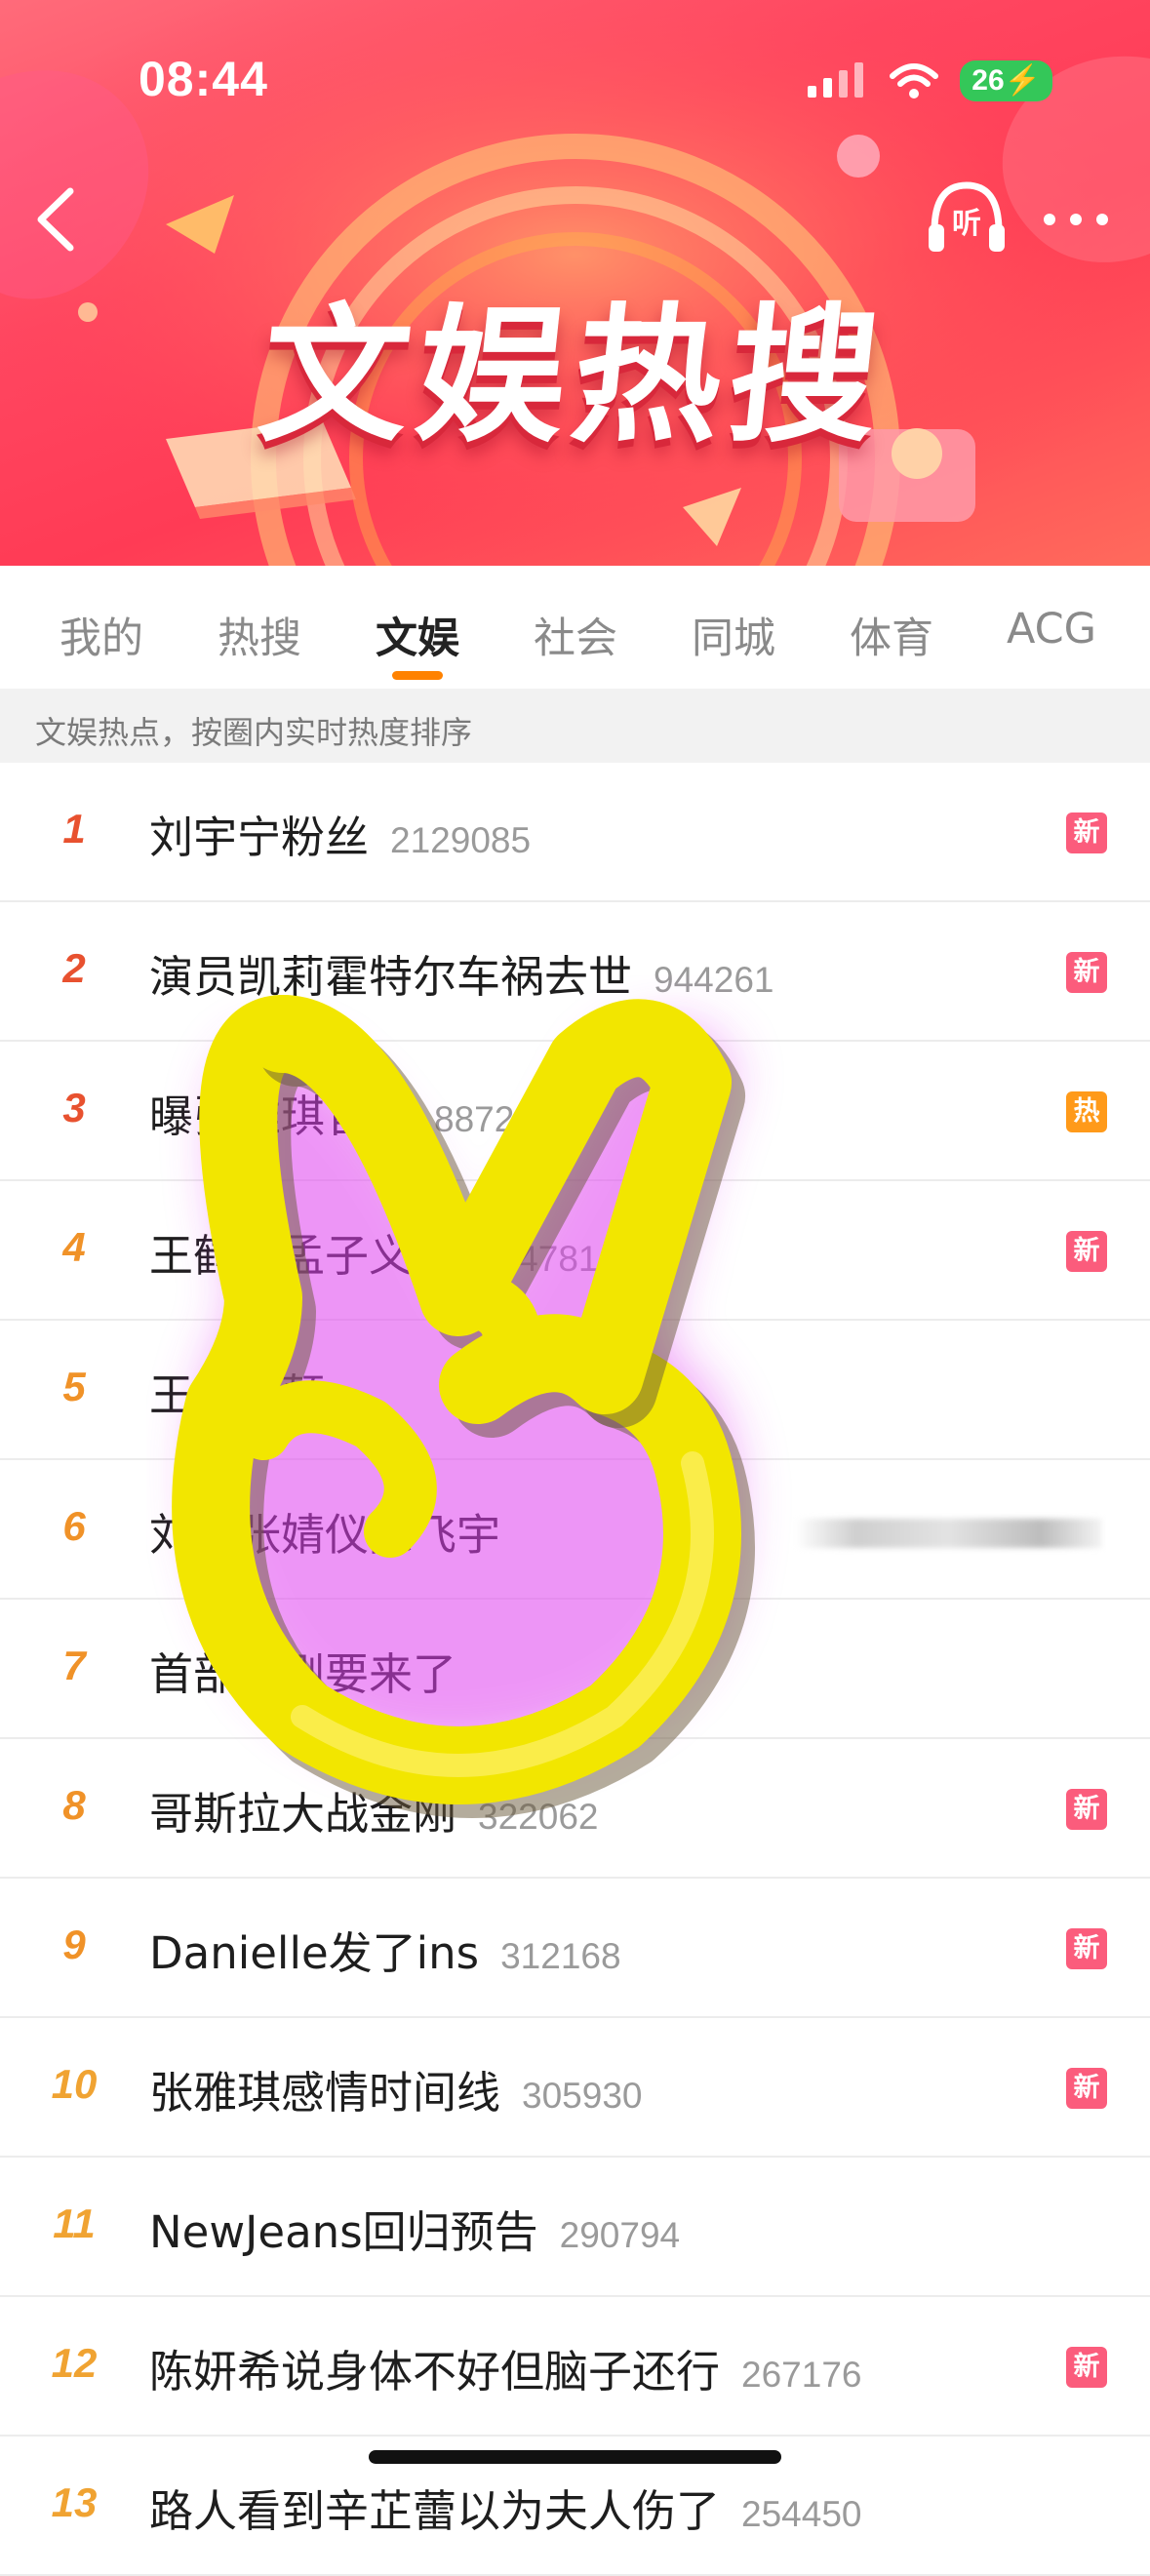 The height and width of the screenshot is (2576, 1150). I want to click on rank-number: 2, so click(74, 968).